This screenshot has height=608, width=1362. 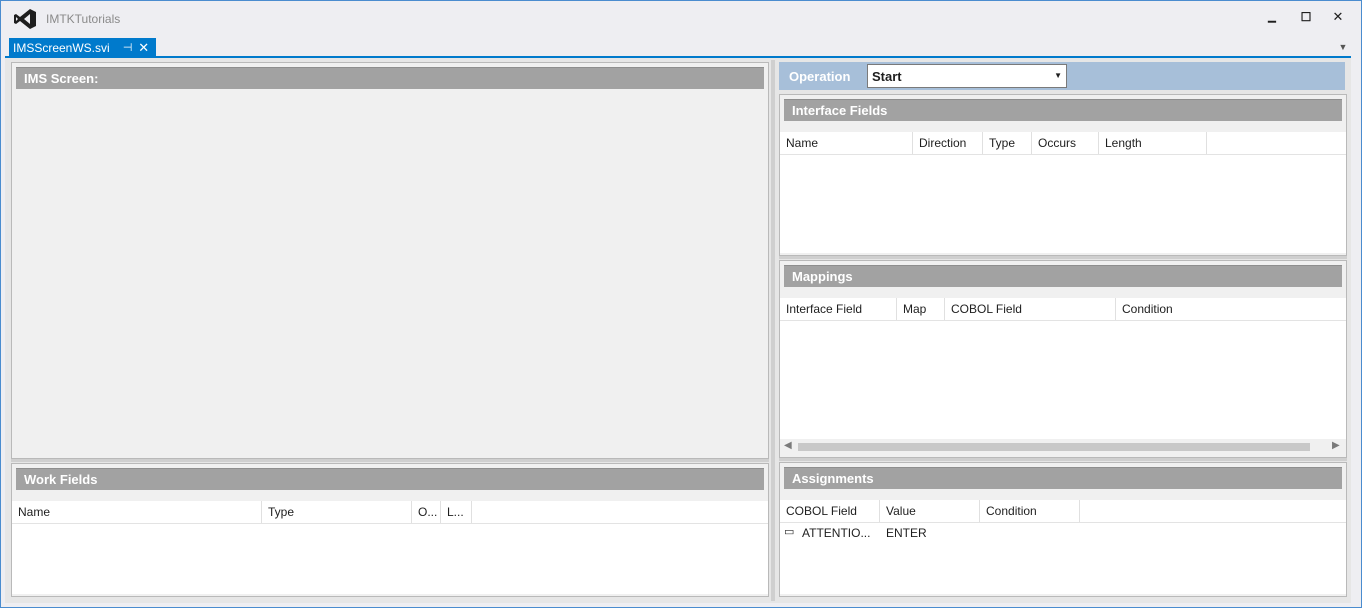 I want to click on assignments-grid-header: COBOL Field Value Condition, so click(x=1063, y=511).